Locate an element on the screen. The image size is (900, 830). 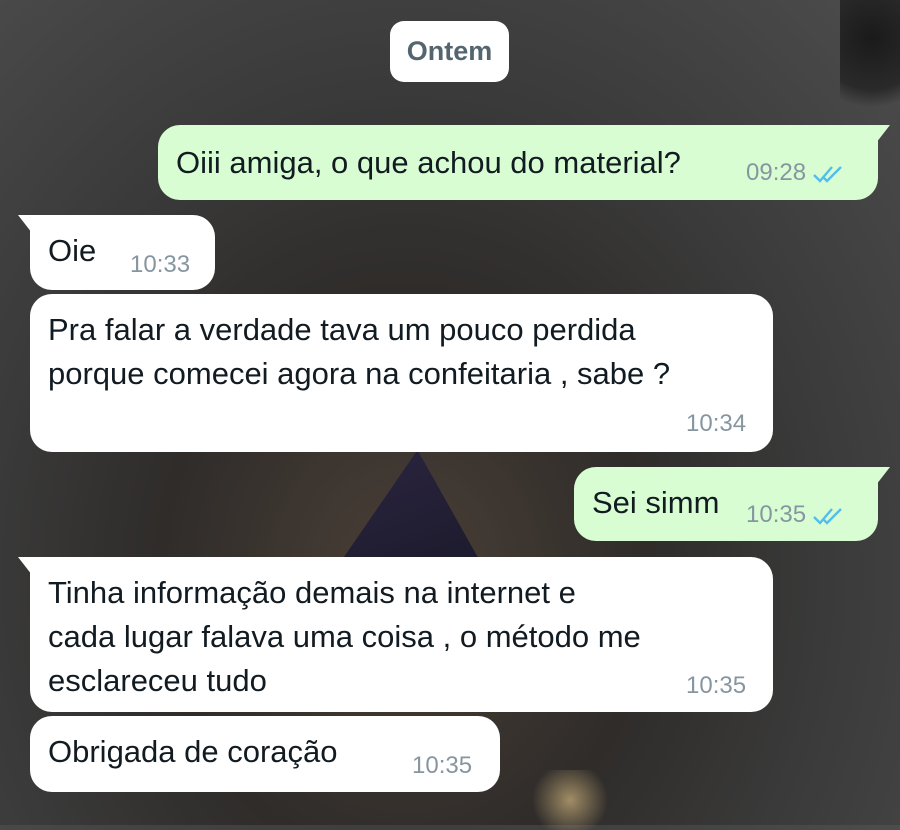
message-incoming: Obrigada de coração 10:35 is located at coordinates (265, 754).